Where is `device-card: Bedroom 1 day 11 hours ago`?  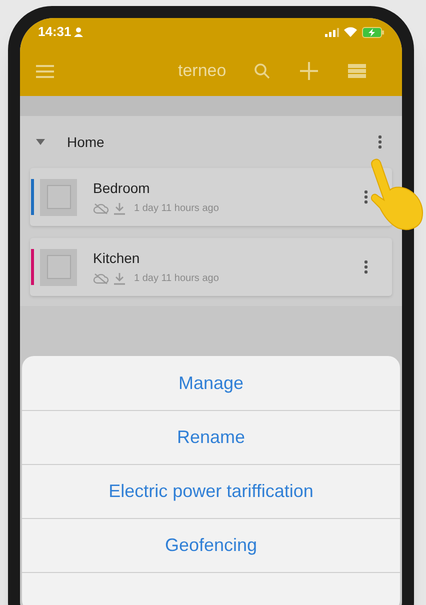
device-card: Bedroom 1 day 11 hours ago is located at coordinates (211, 197).